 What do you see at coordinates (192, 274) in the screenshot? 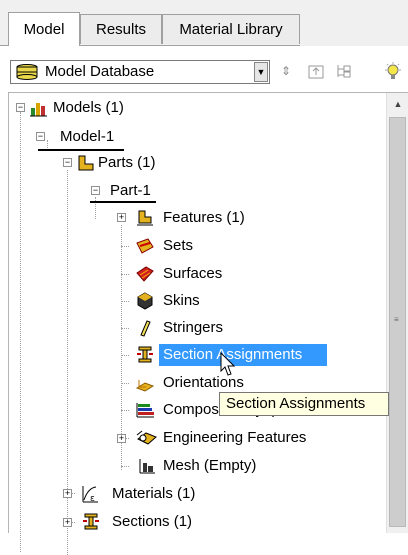
I see `tree-node-surfaces: Surfaces` at bounding box center [192, 274].